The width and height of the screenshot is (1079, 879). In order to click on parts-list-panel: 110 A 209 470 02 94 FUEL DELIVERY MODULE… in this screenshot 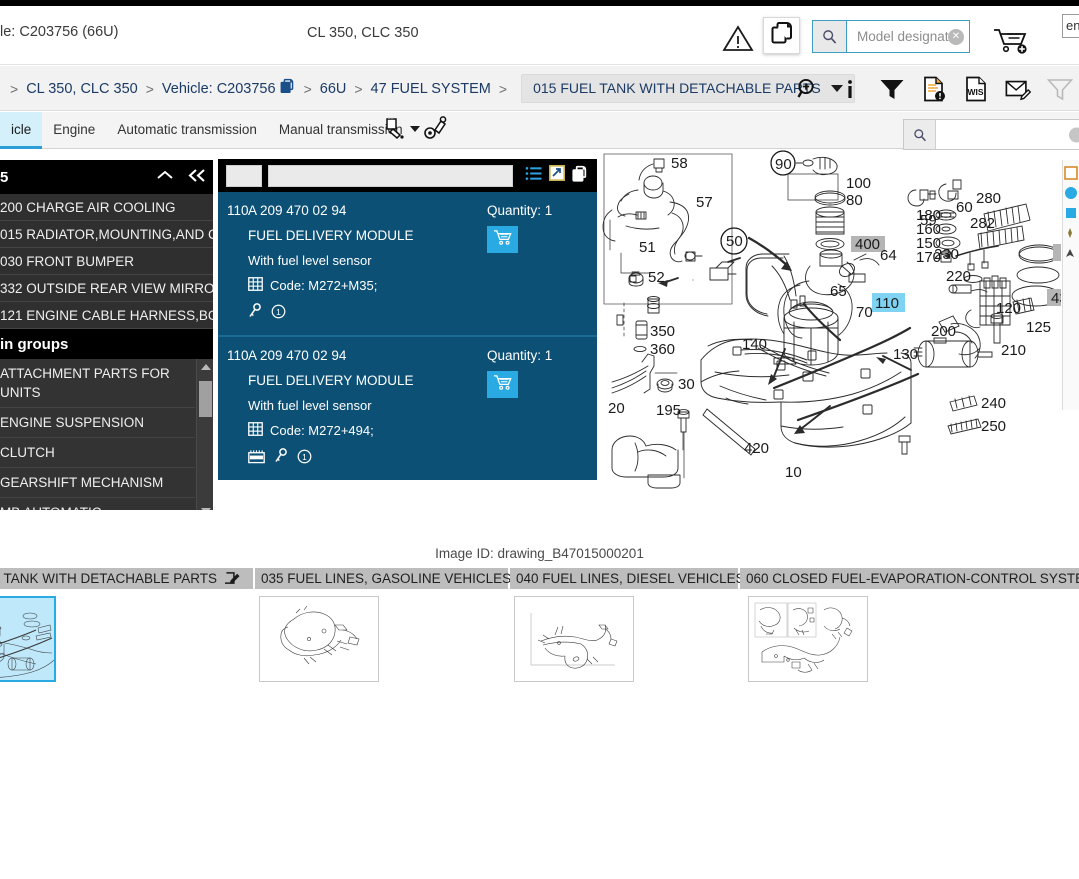, I will do `click(407, 319)`.